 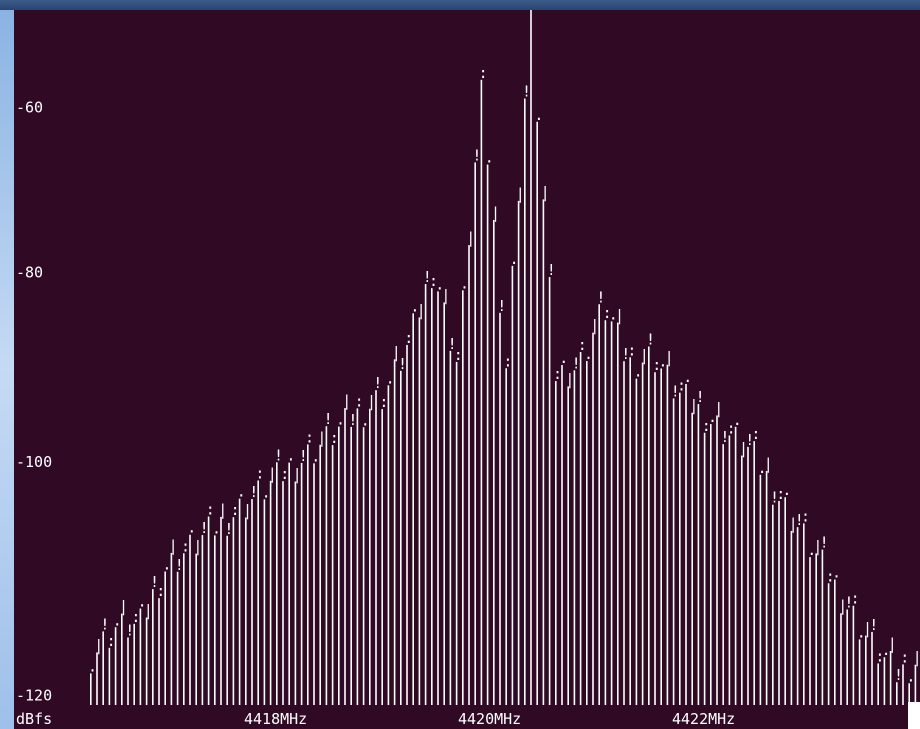 I want to click on y-axis-label: dBfs, so click(x=34, y=719).